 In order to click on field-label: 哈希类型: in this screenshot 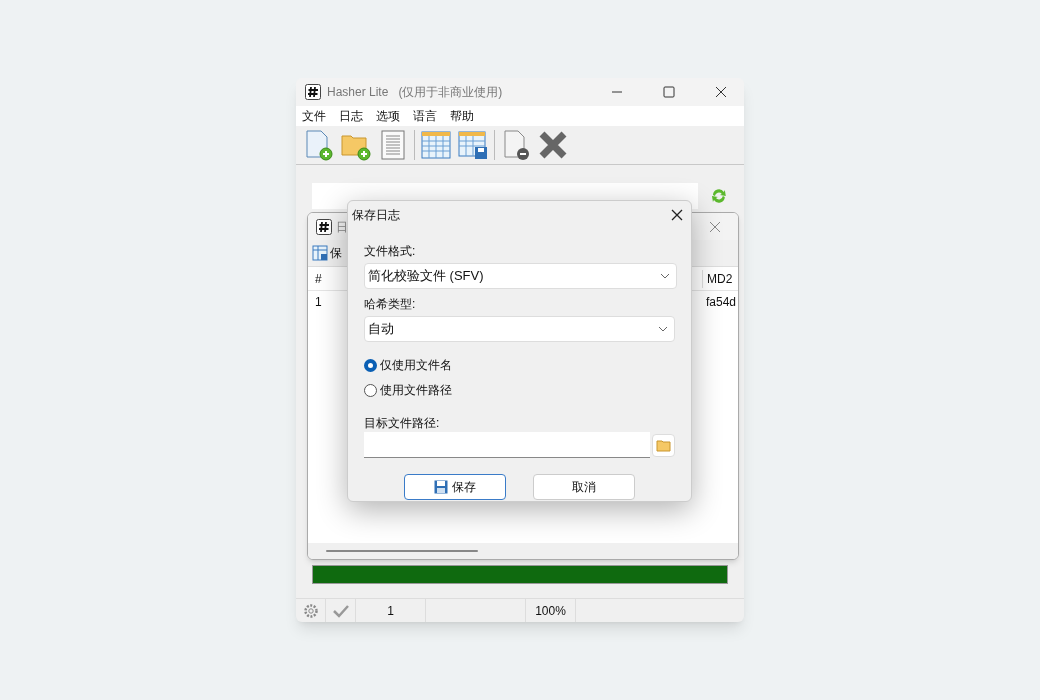, I will do `click(390, 304)`.